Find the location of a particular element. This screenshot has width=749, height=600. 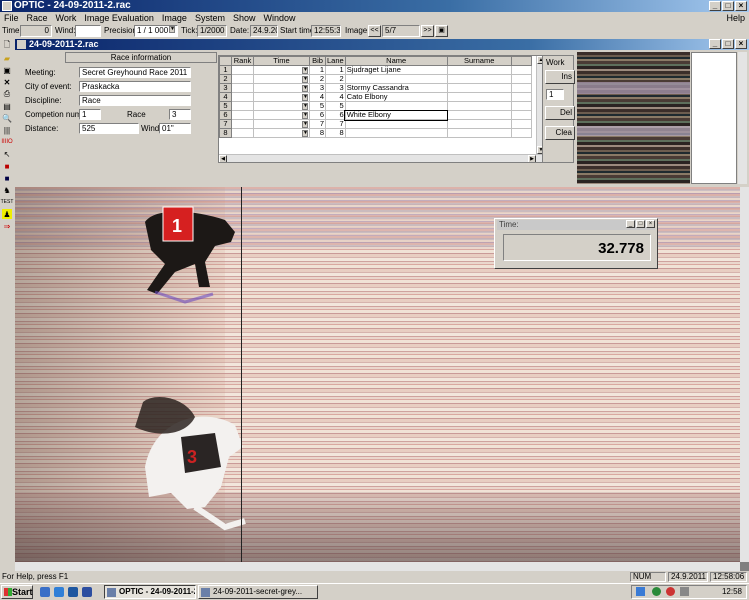

thumbnail-scrollbar is located at coordinates (742, 118).